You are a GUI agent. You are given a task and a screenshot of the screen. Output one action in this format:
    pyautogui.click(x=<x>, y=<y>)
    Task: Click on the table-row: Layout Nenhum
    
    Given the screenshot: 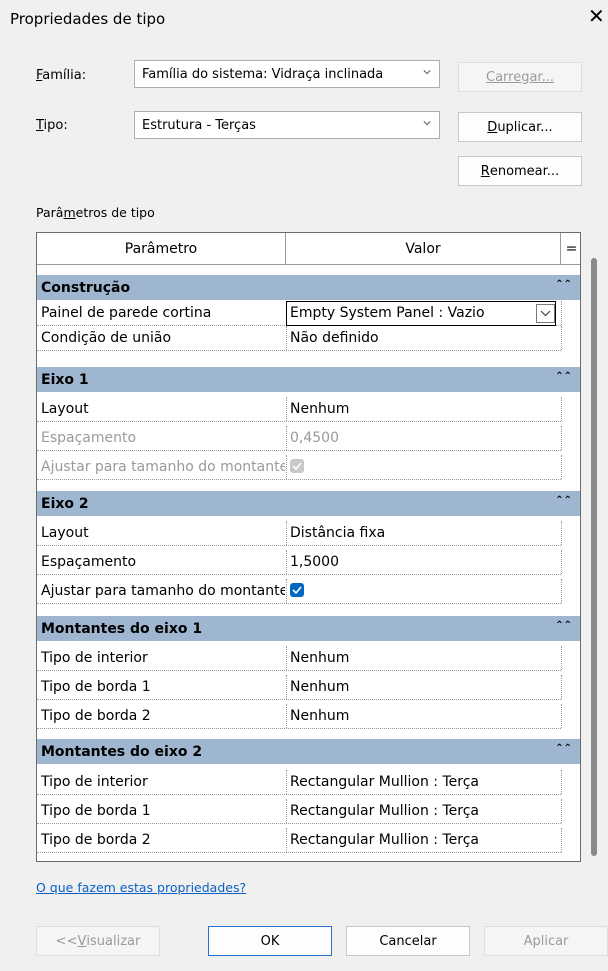 What is the action you would take?
    pyautogui.click(x=299, y=409)
    